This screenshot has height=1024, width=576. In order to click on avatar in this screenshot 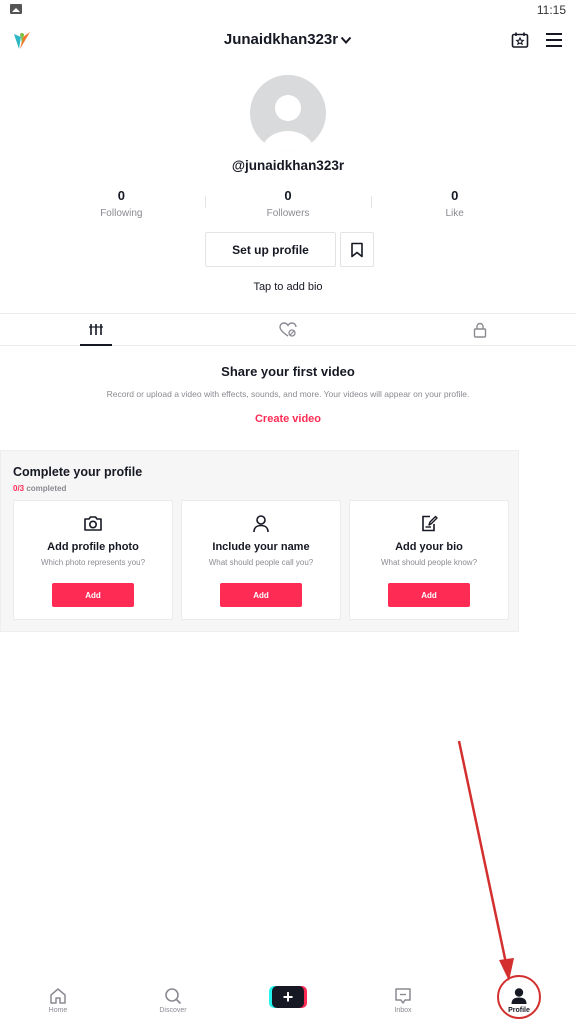, I will do `click(288, 113)`.